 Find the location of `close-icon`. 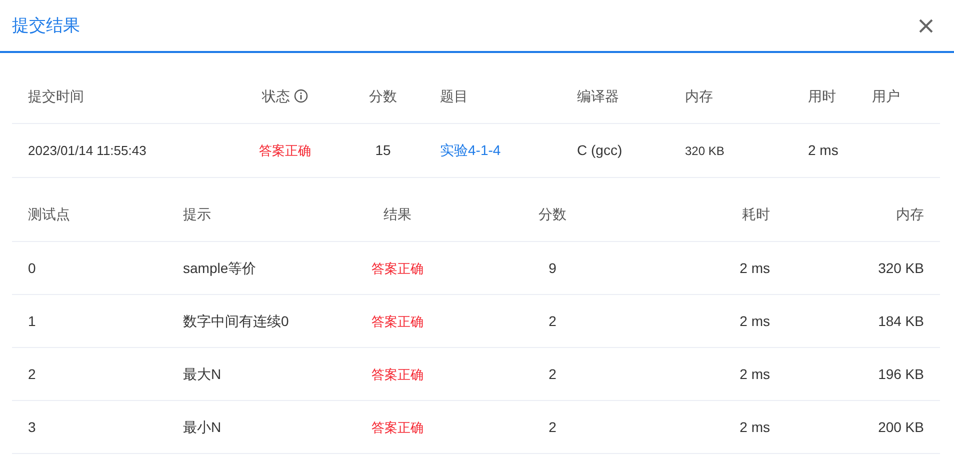

close-icon is located at coordinates (926, 26).